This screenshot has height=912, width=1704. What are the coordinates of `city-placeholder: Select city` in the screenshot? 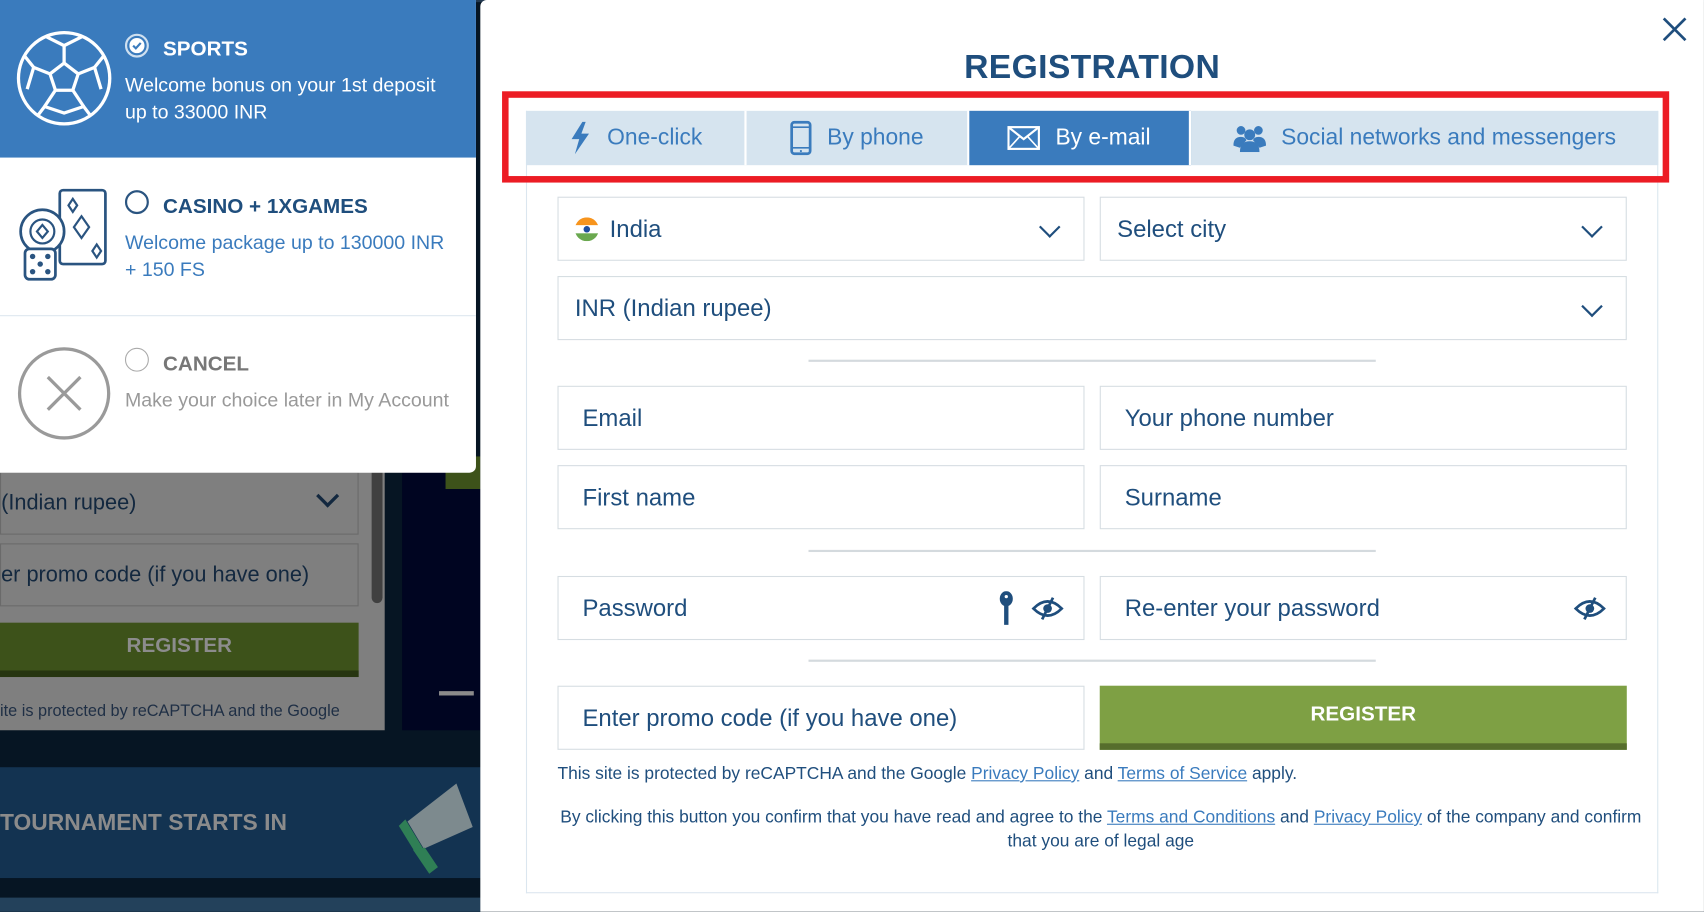 It's located at (1172, 228).